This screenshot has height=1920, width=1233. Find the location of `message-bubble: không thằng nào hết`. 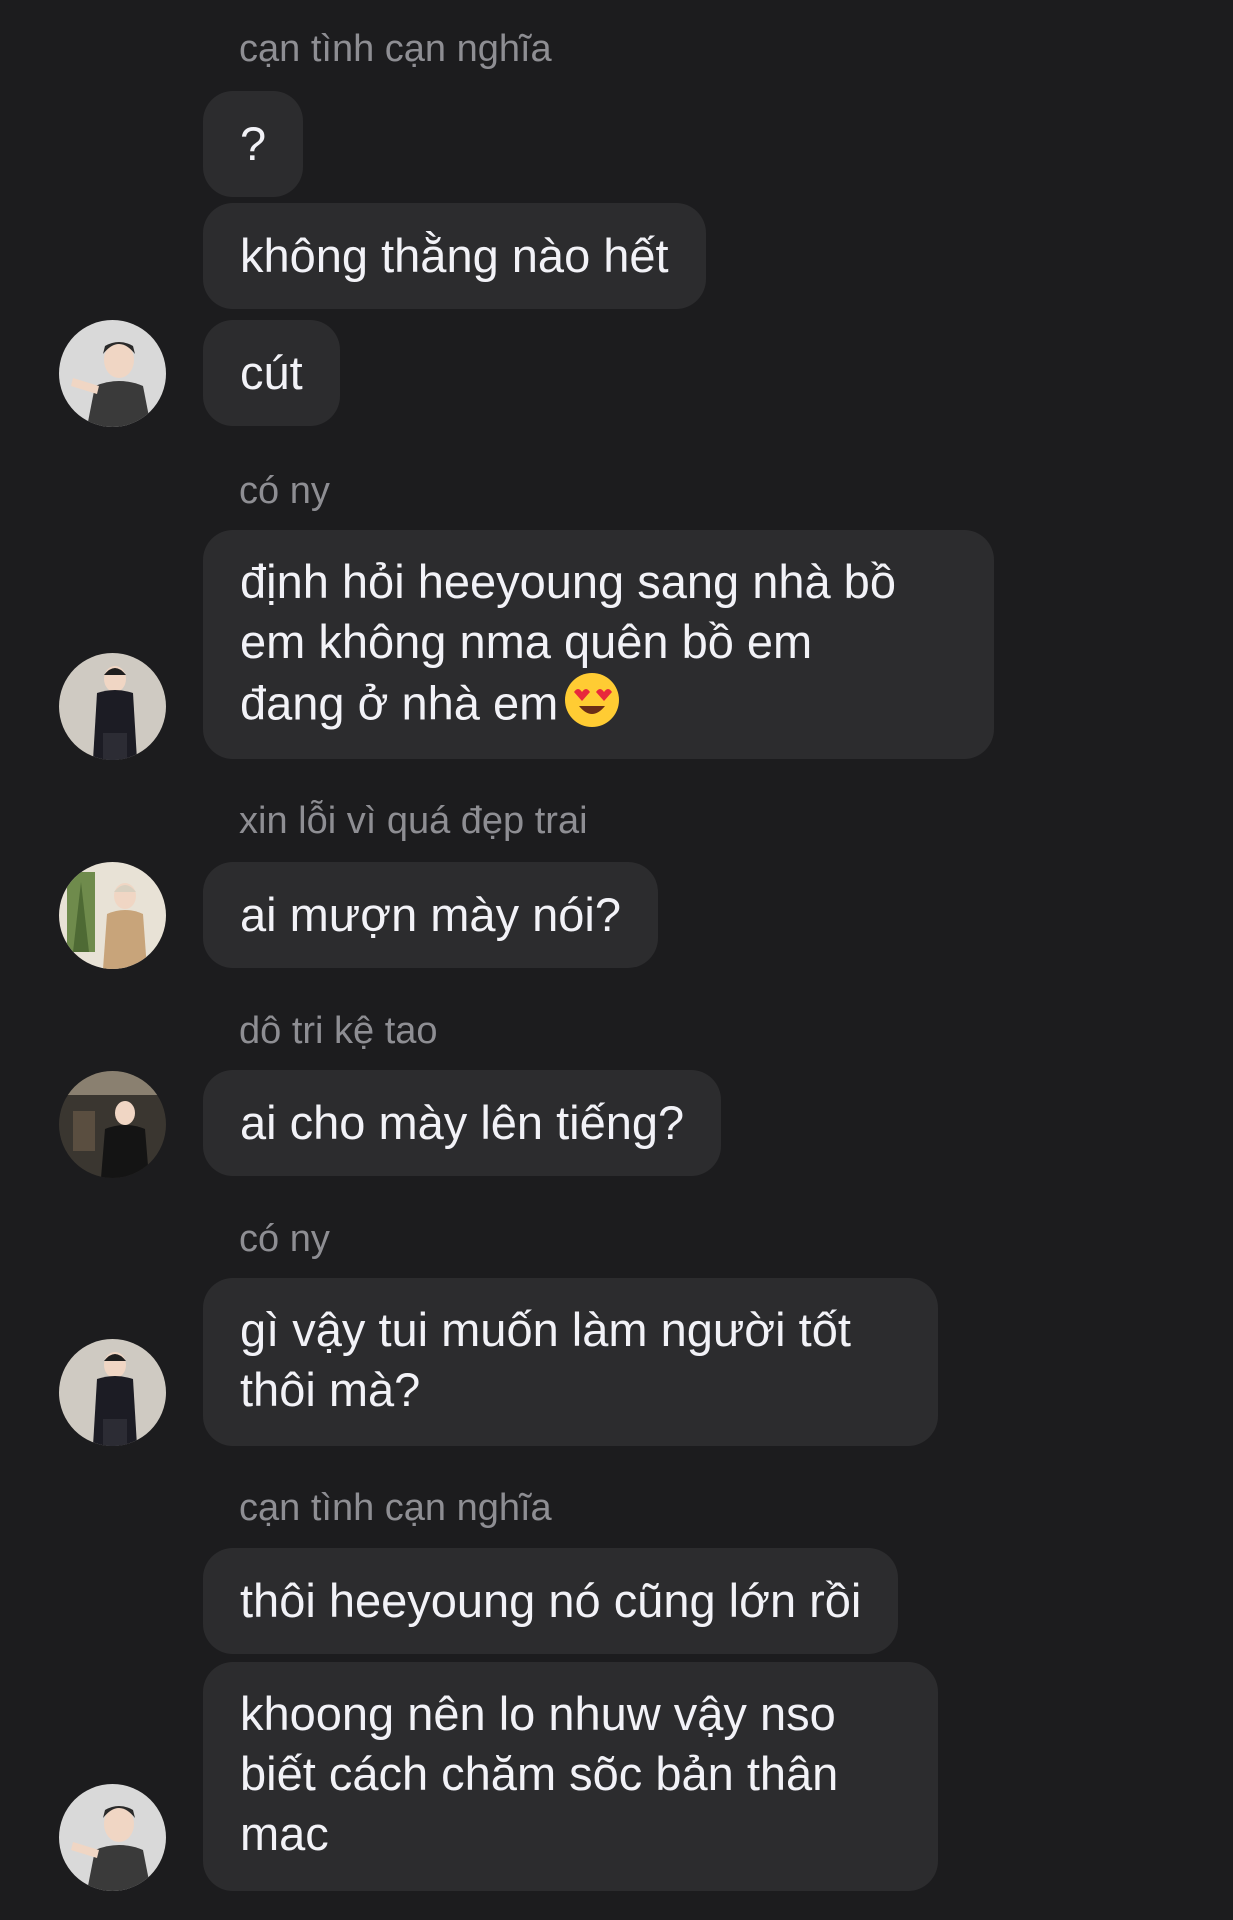

message-bubble: không thằng nào hết is located at coordinates (454, 256).